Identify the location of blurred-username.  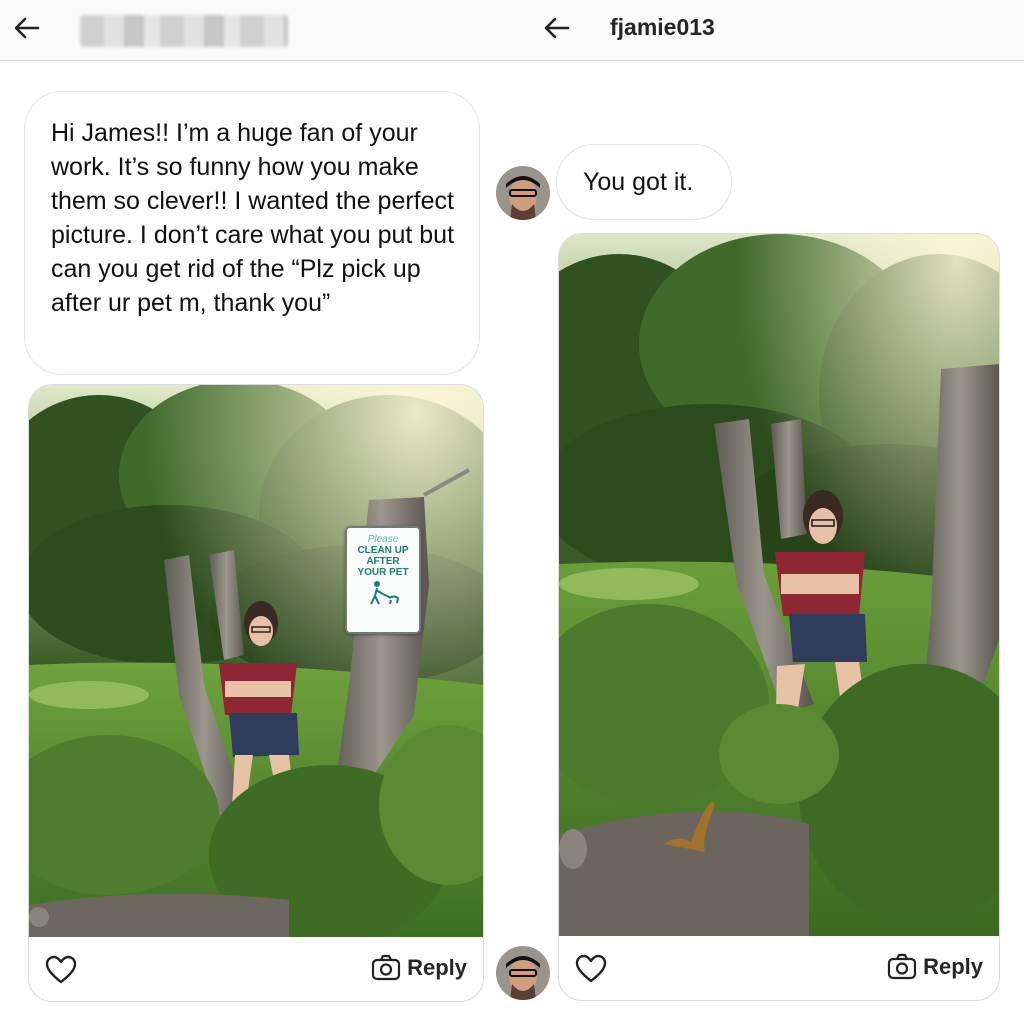
(184, 31).